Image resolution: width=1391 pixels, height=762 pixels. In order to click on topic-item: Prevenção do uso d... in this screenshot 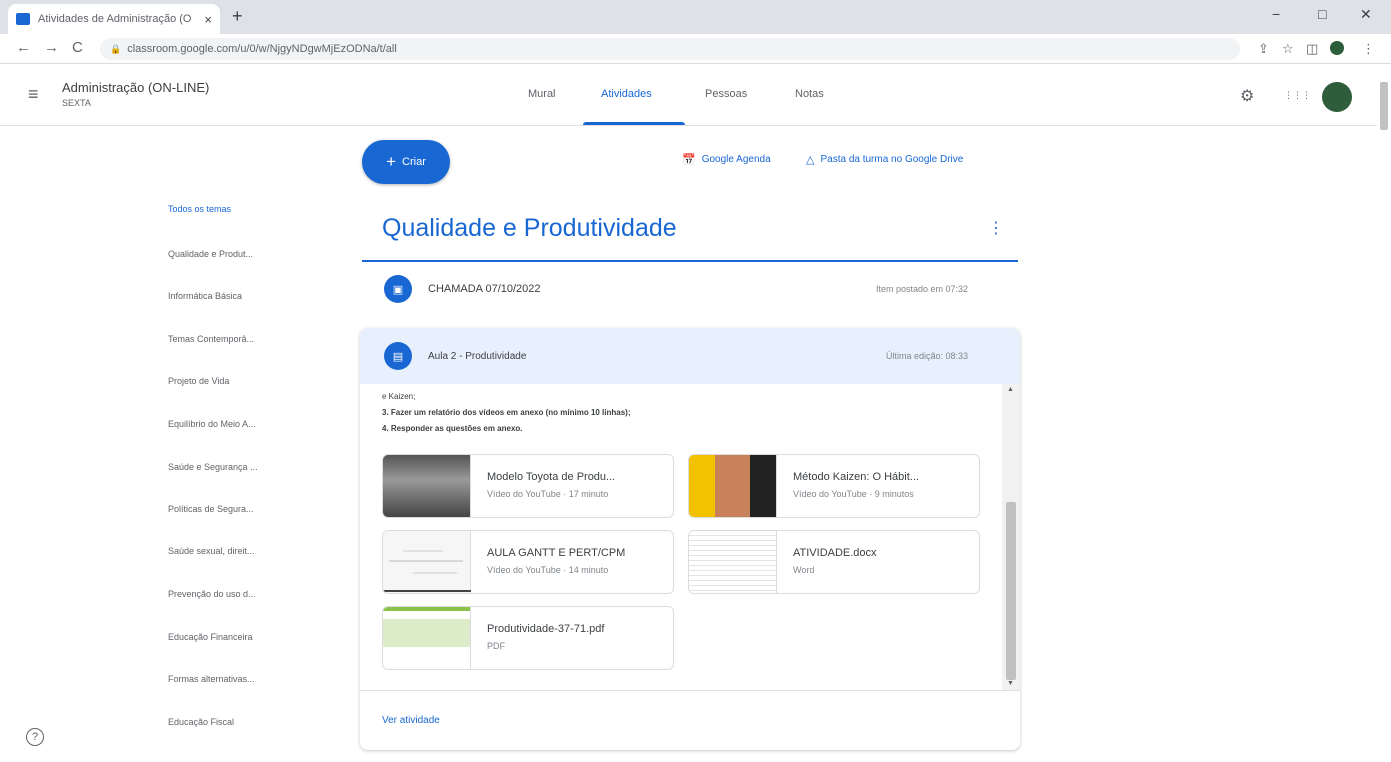, I will do `click(212, 594)`.